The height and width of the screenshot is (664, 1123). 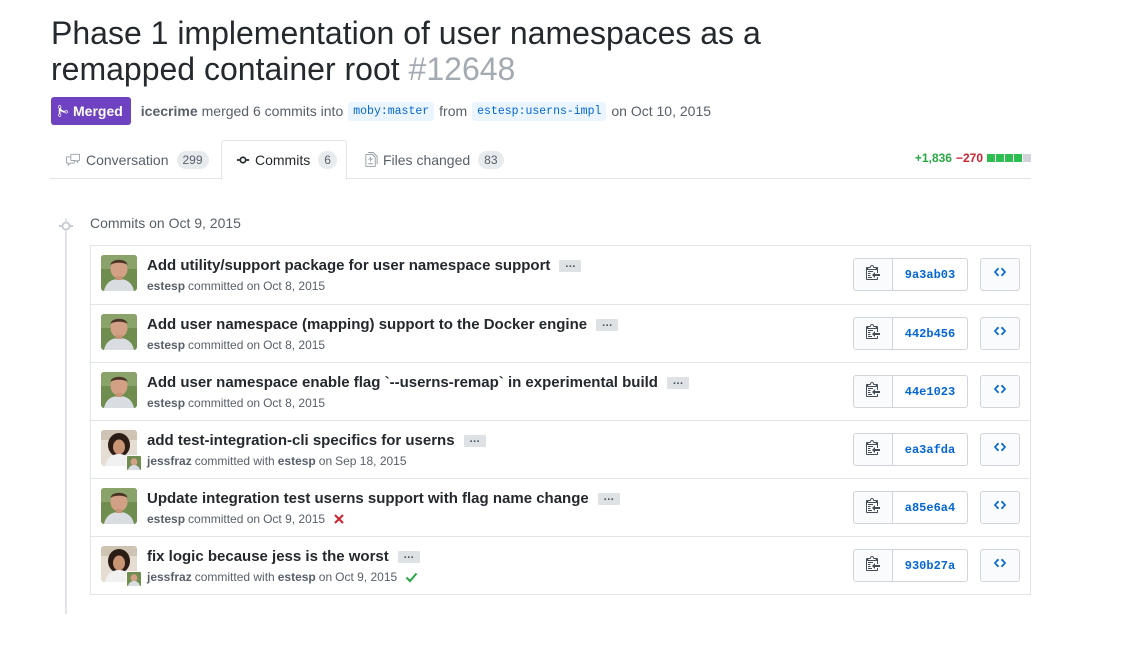 What do you see at coordinates (427, 159) in the screenshot?
I see `tab-files-changed-label: Files changed` at bounding box center [427, 159].